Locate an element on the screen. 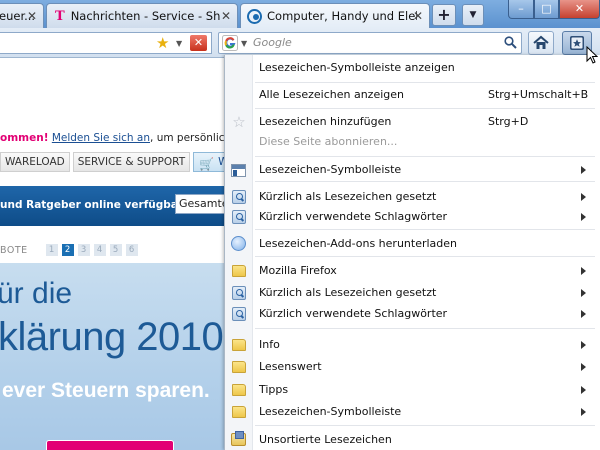  pagination-label: BOTE is located at coordinates (14, 250).